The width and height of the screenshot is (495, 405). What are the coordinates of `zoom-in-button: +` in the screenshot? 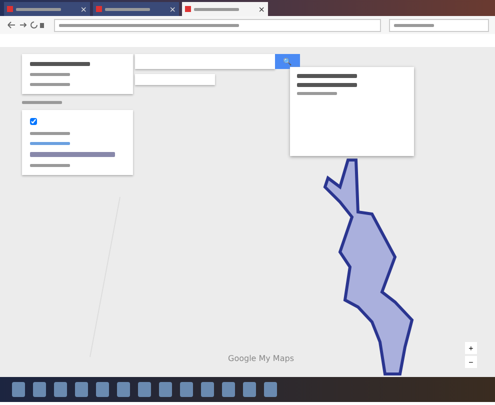 It's located at (471, 348).